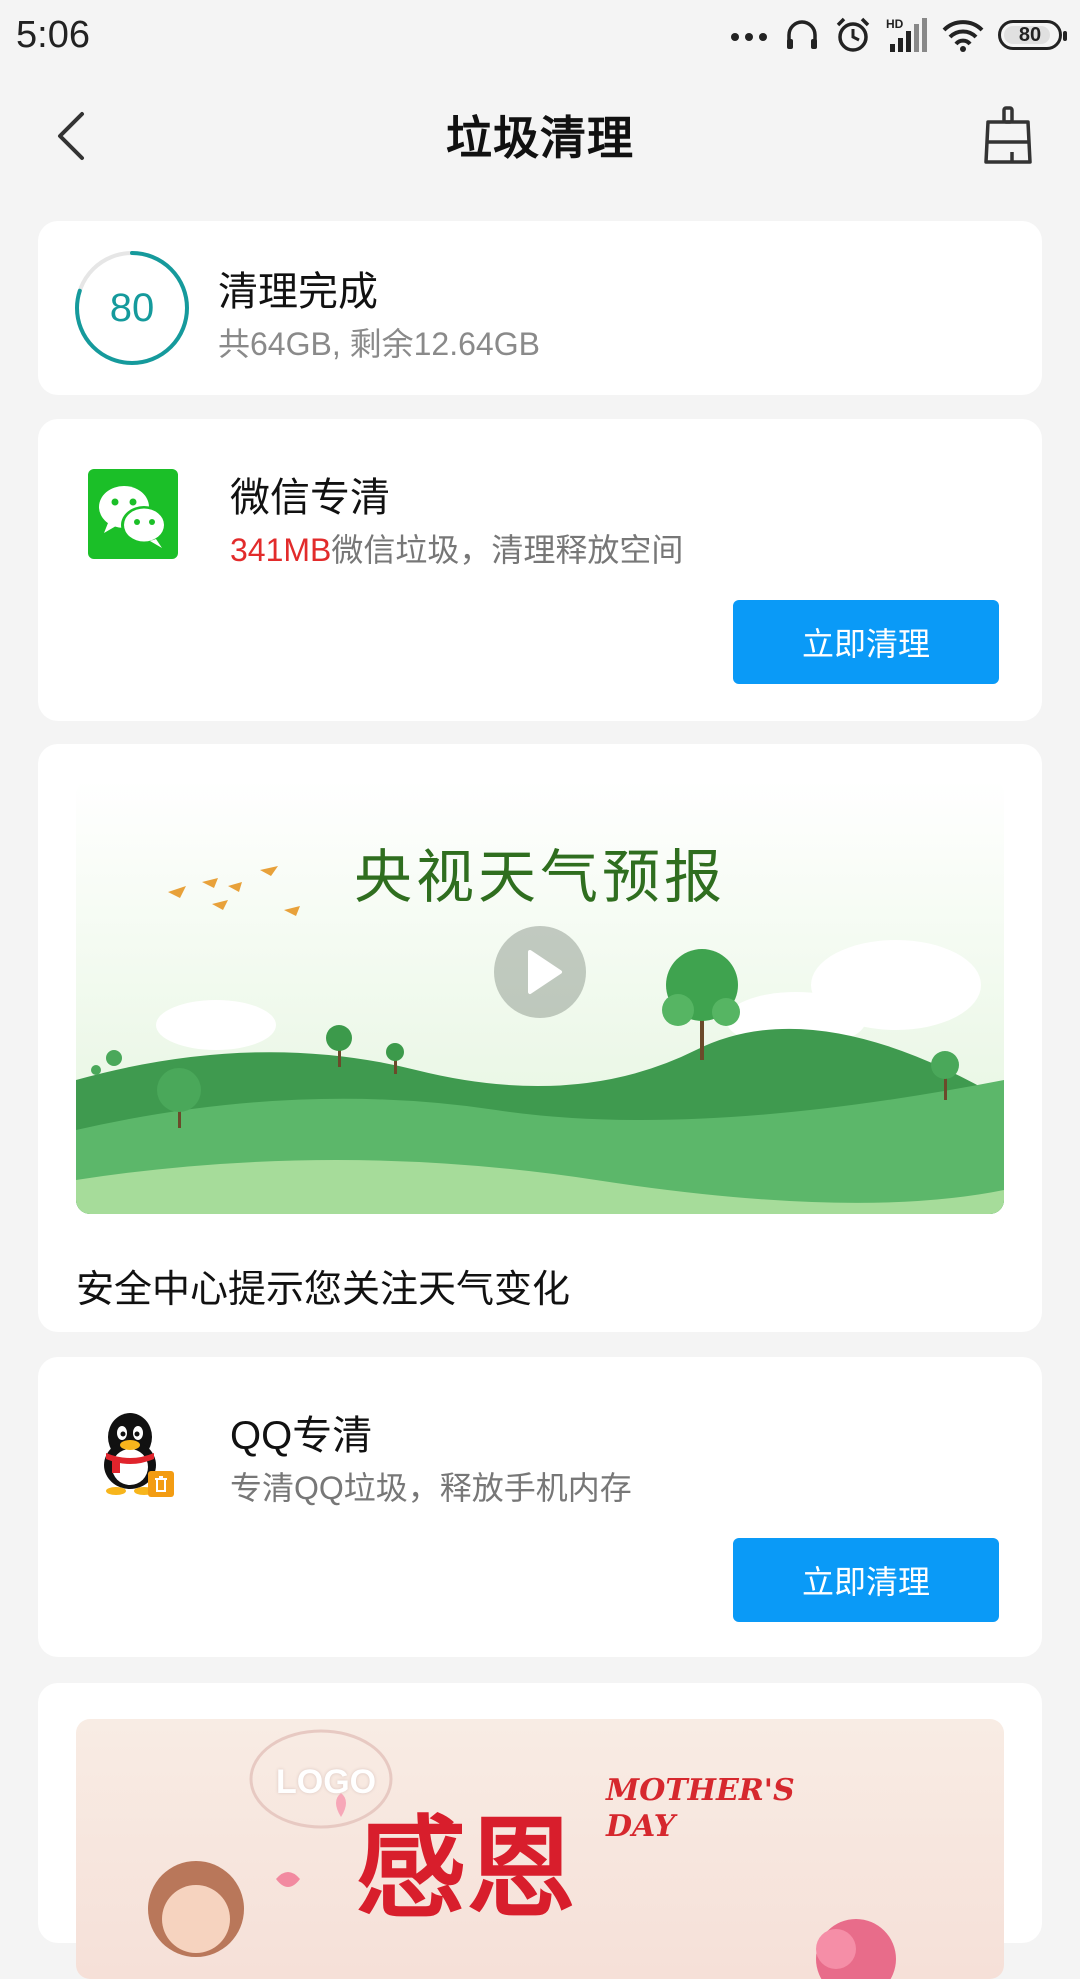 The height and width of the screenshot is (1979, 1080). What do you see at coordinates (301, 1436) in the screenshot?
I see `qq-clean-title: QQ专清` at bounding box center [301, 1436].